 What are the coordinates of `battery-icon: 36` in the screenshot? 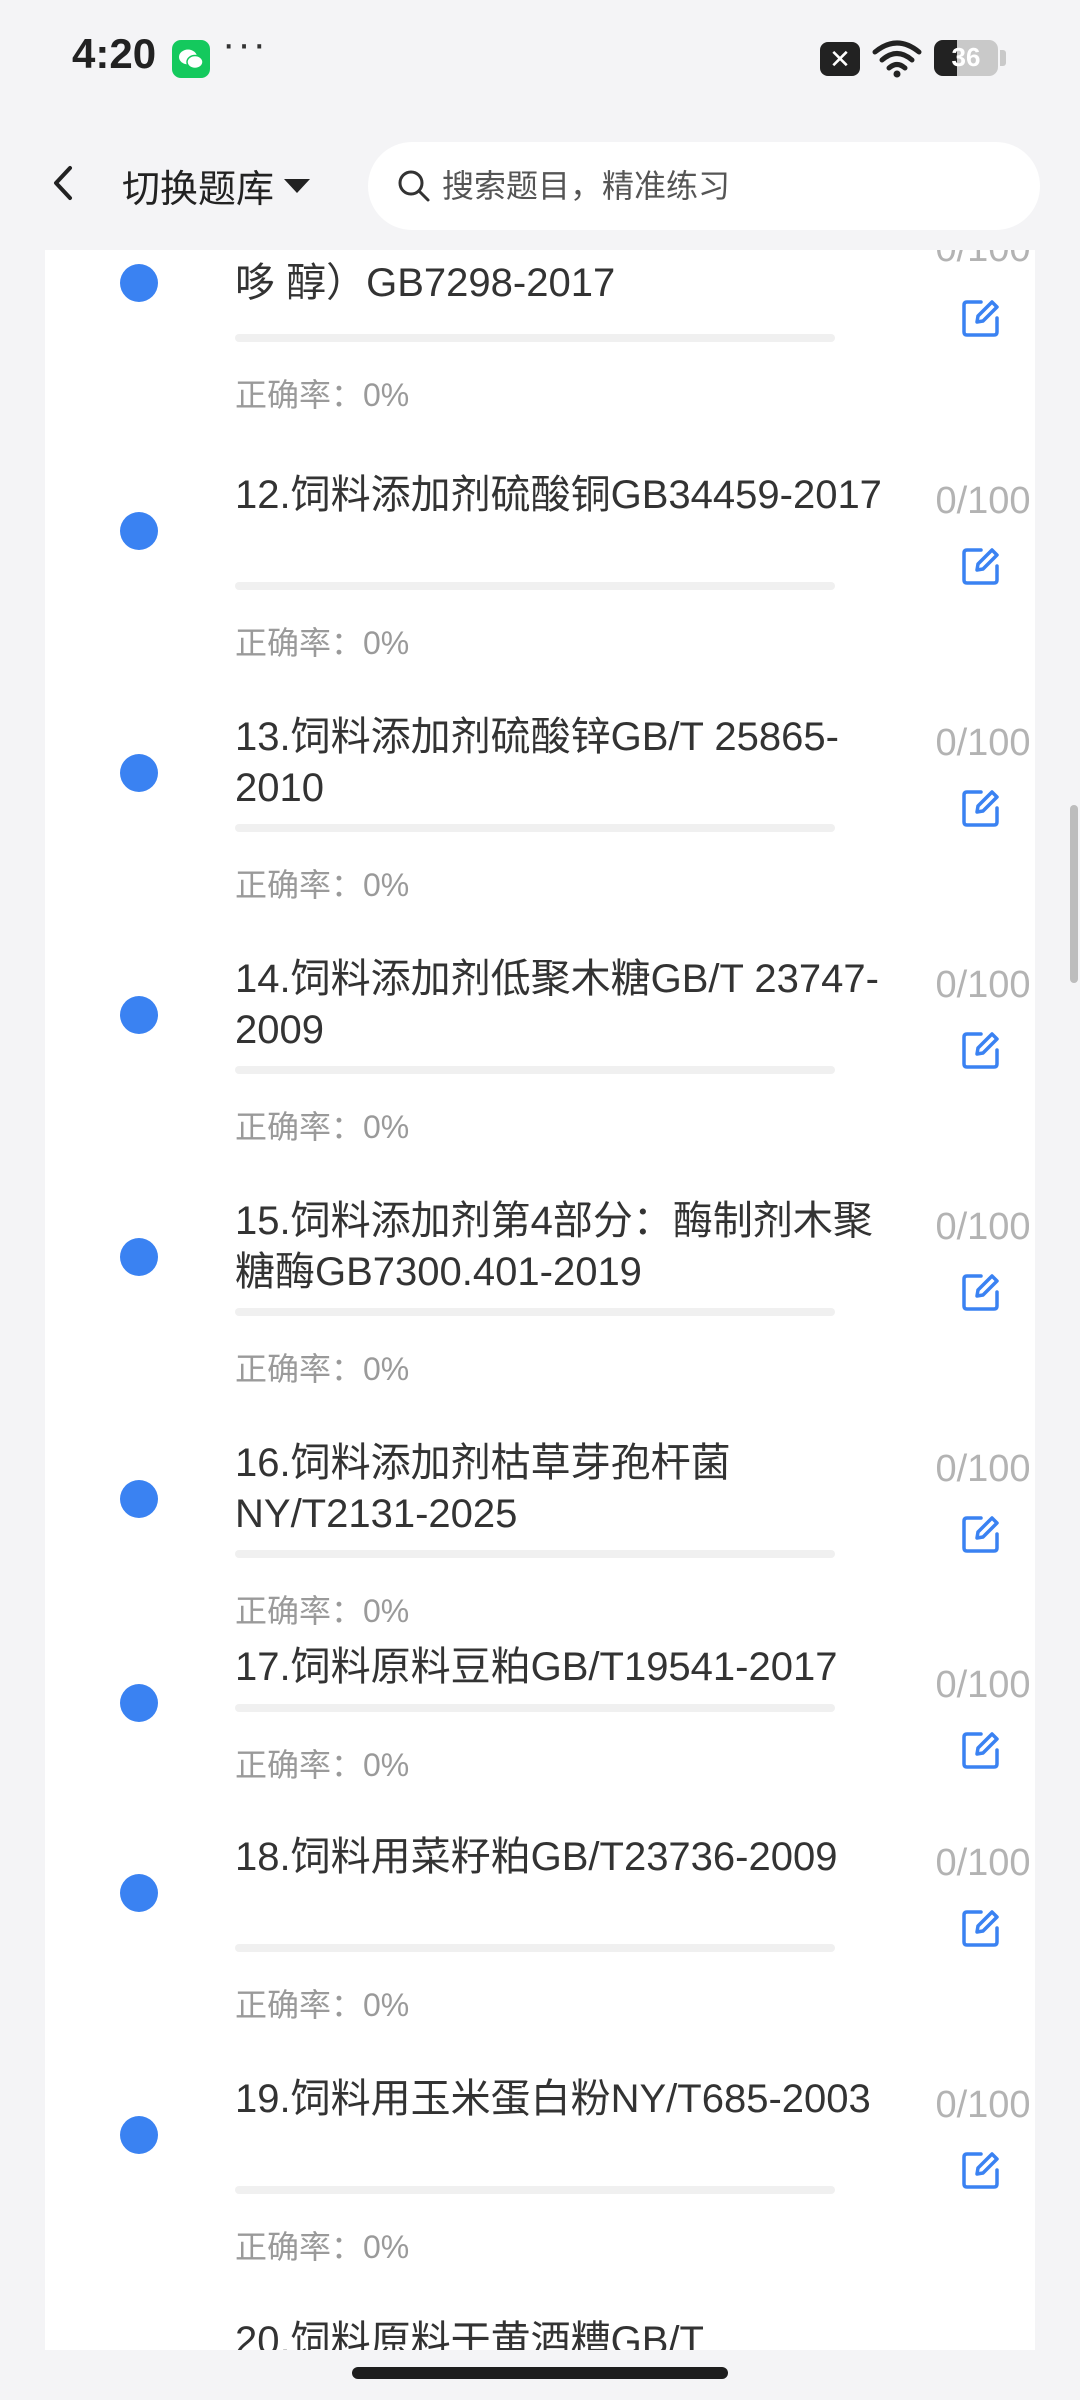 It's located at (966, 58).